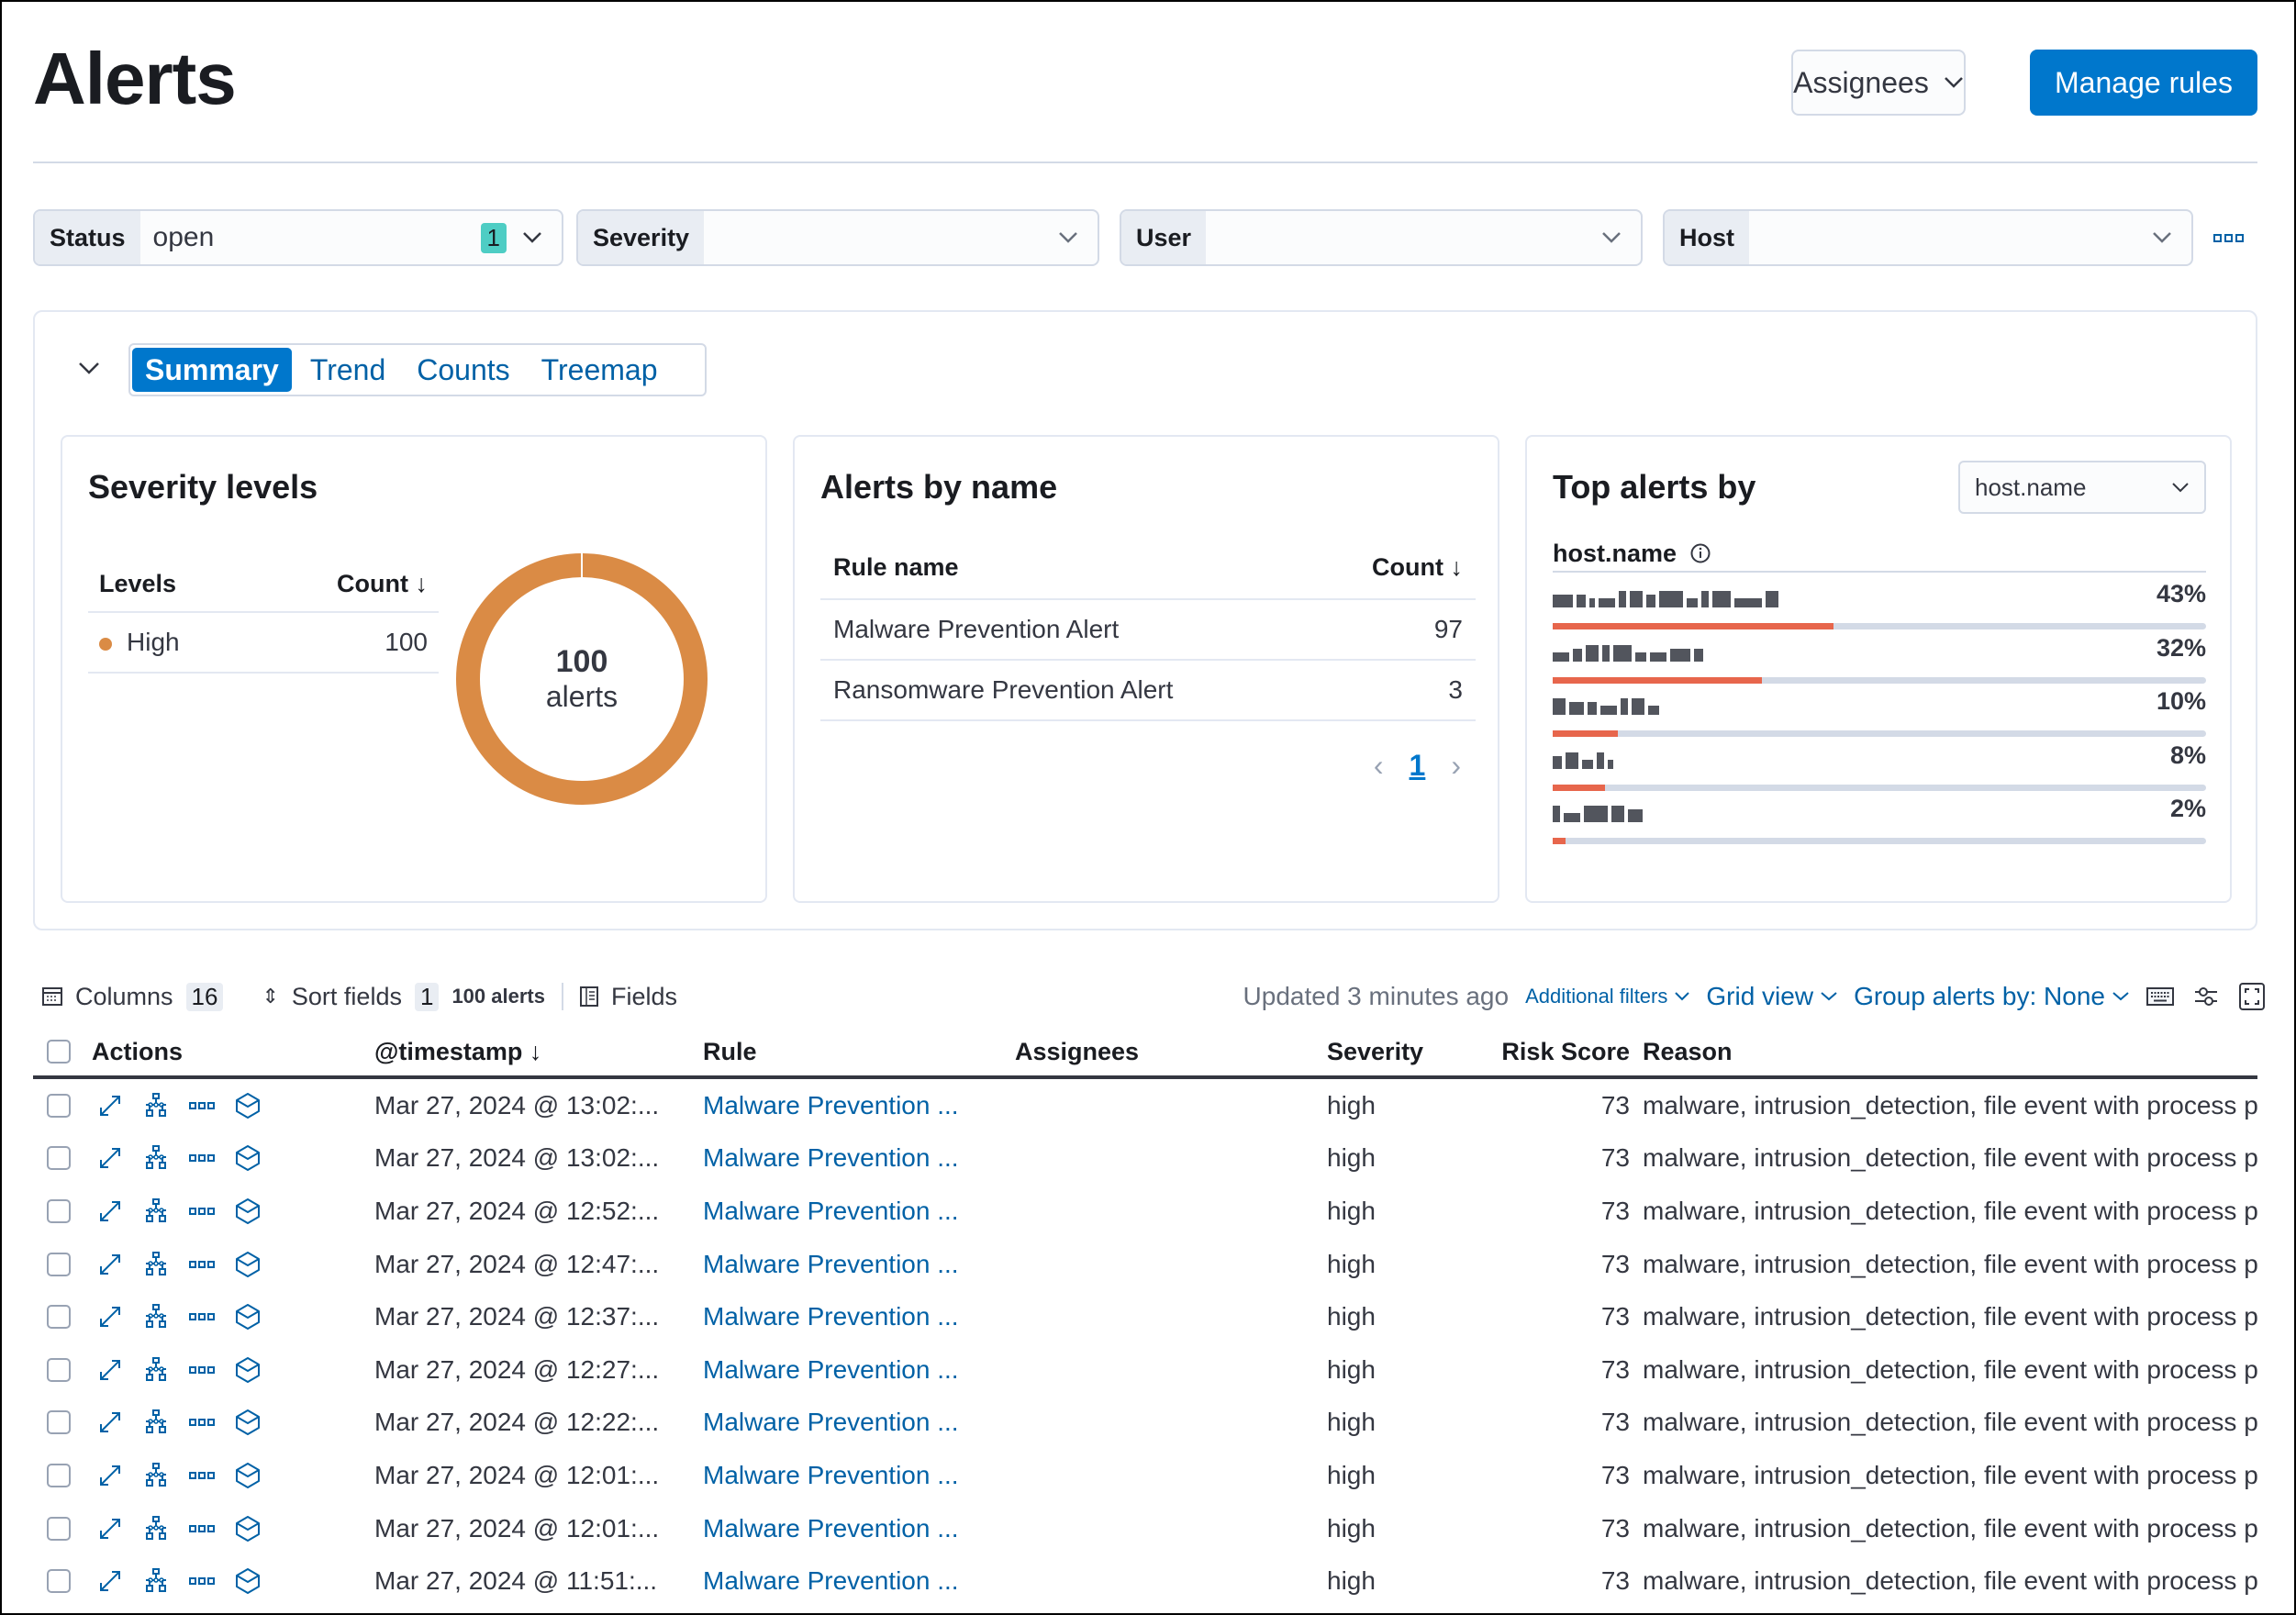  What do you see at coordinates (1405, 1052) in the screenshot?
I see `col-severity: Severity` at bounding box center [1405, 1052].